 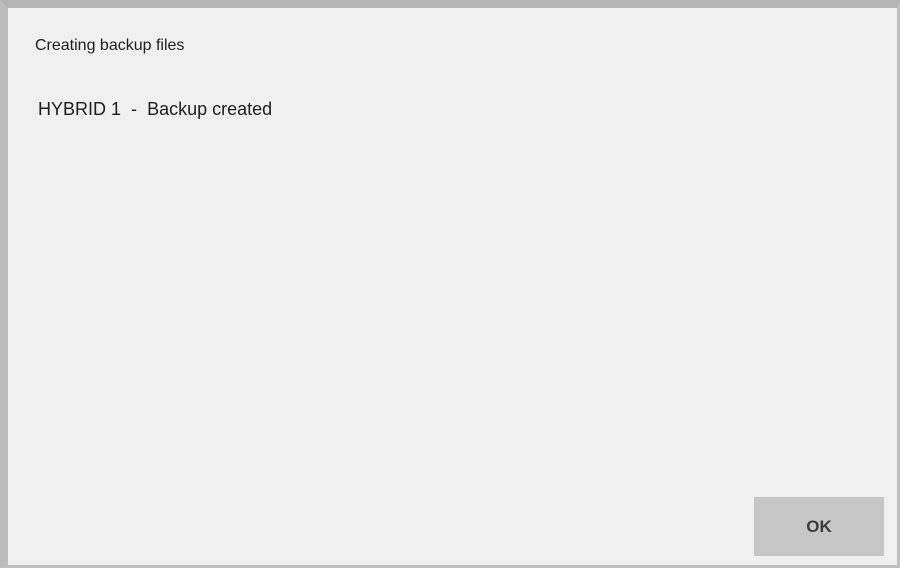 I want to click on device-name: HYBRID 1, so click(x=80, y=109).